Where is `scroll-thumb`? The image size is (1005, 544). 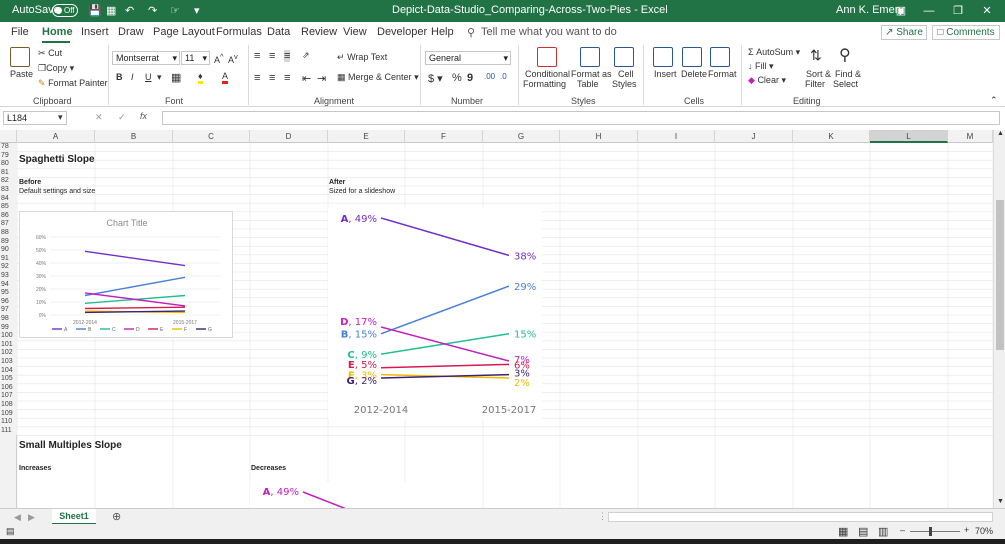 scroll-thumb is located at coordinates (1000, 275).